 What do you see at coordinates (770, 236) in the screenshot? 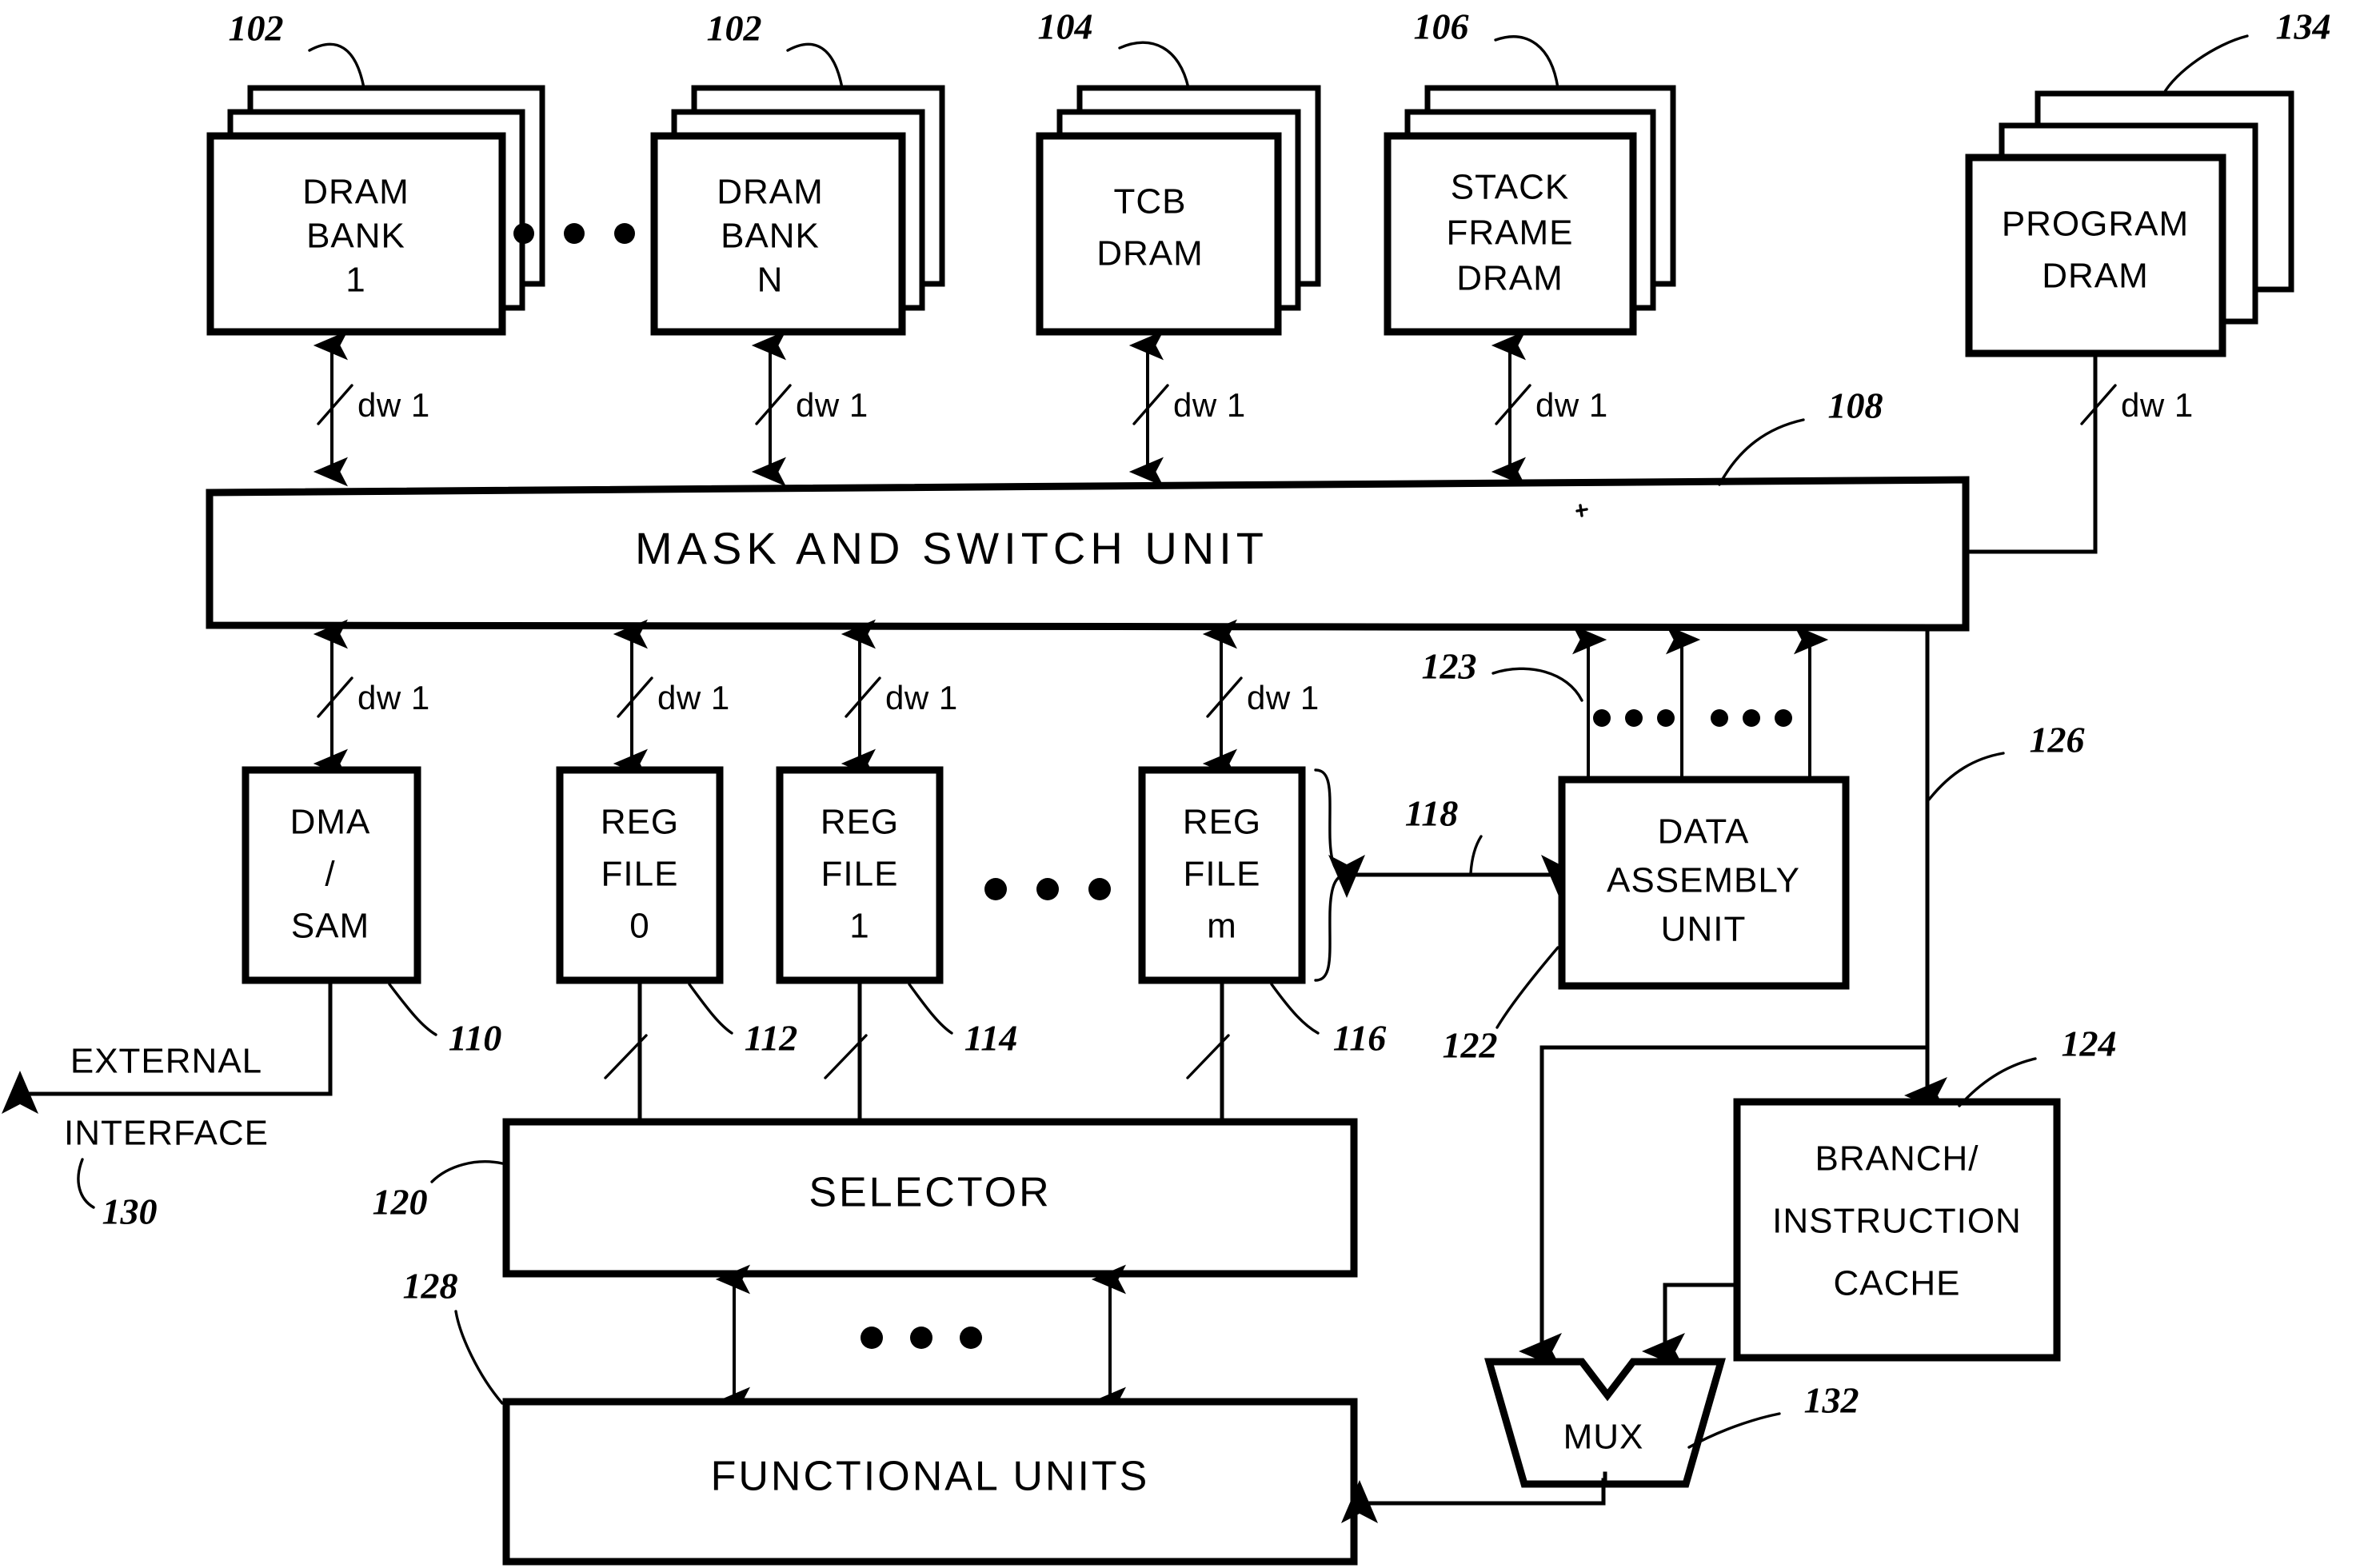
I see `dram-bank-n-label-line2: BANK` at bounding box center [770, 236].